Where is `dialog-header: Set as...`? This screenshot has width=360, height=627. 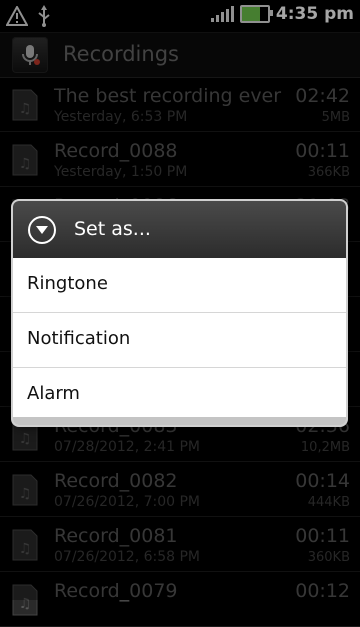
dialog-header: Set as... is located at coordinates (179, 229).